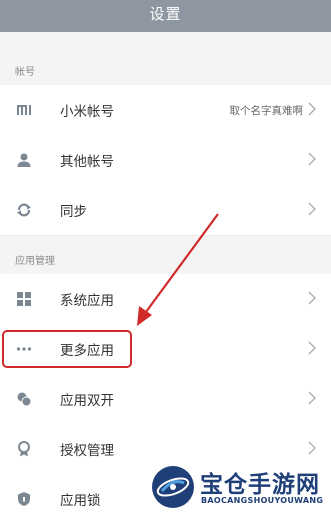  Describe the element at coordinates (173, 487) in the screenshot. I see `watermark-logo-icon` at that location.